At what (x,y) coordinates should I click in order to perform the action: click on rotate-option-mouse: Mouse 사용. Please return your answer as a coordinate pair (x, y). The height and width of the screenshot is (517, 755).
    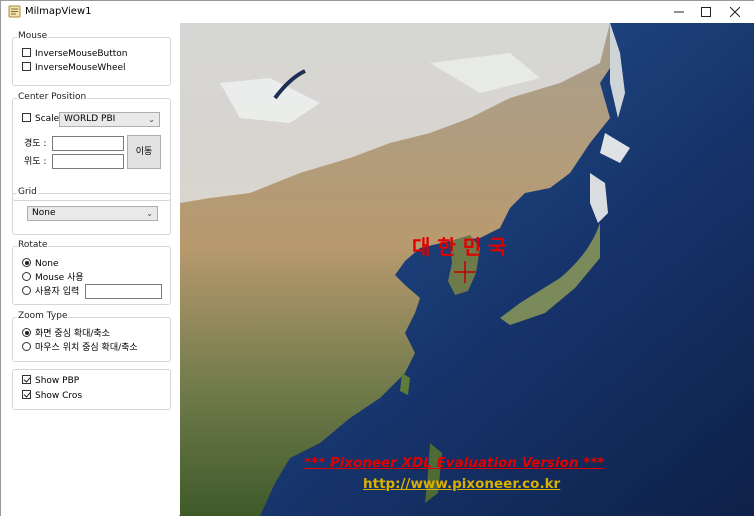
    Looking at the image, I should click on (53, 278).